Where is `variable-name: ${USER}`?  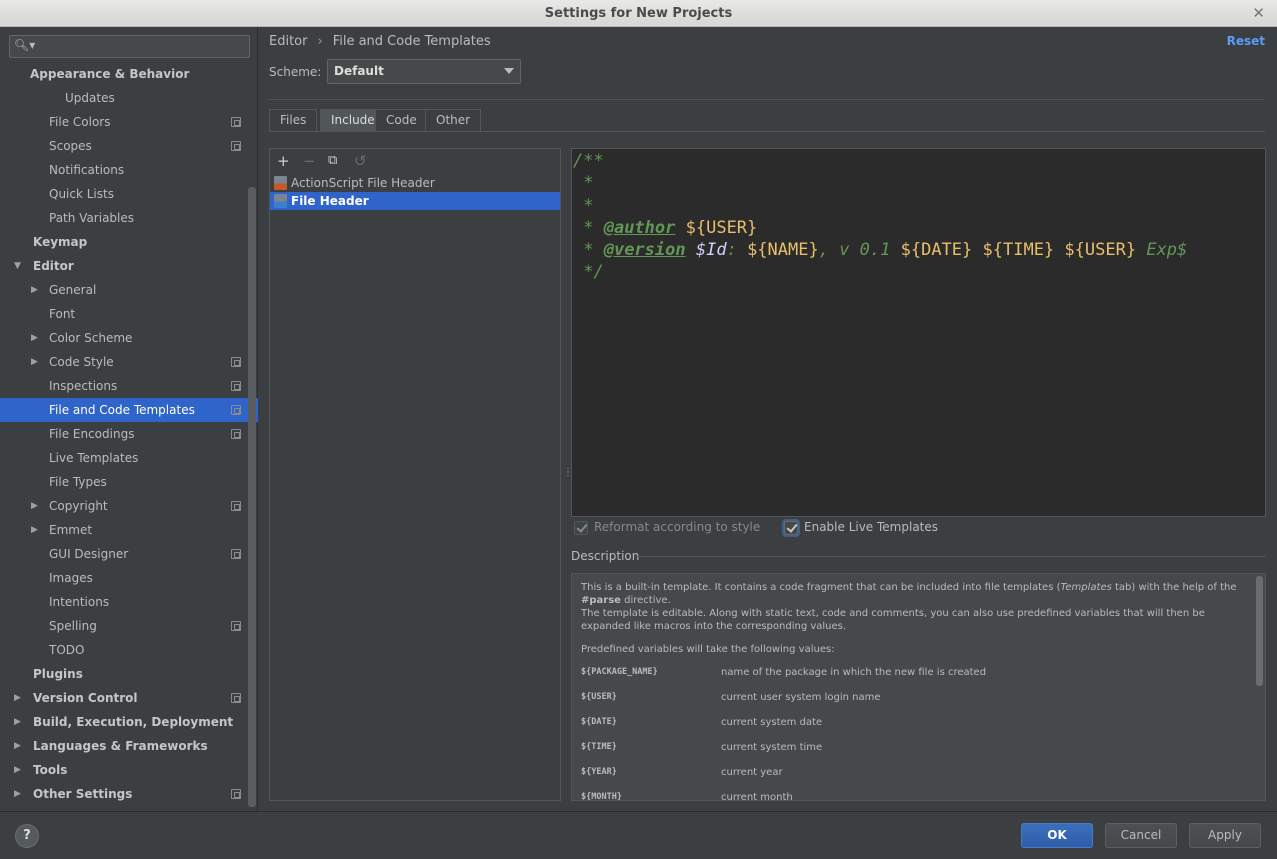 variable-name: ${USER} is located at coordinates (599, 697).